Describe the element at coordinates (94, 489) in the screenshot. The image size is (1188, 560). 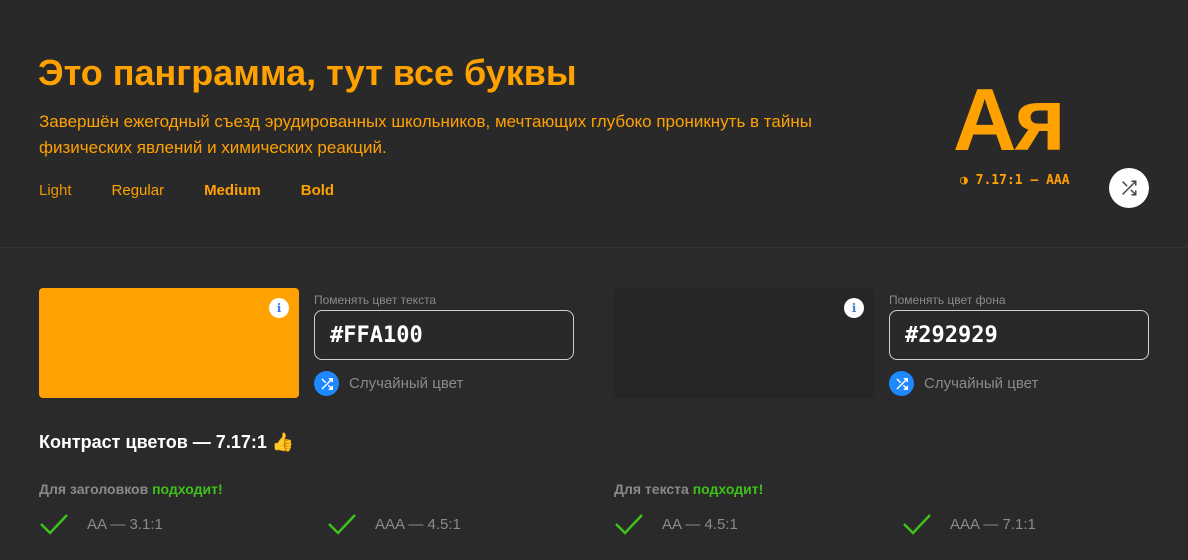
I see `headings-label: Для заголовков` at that location.